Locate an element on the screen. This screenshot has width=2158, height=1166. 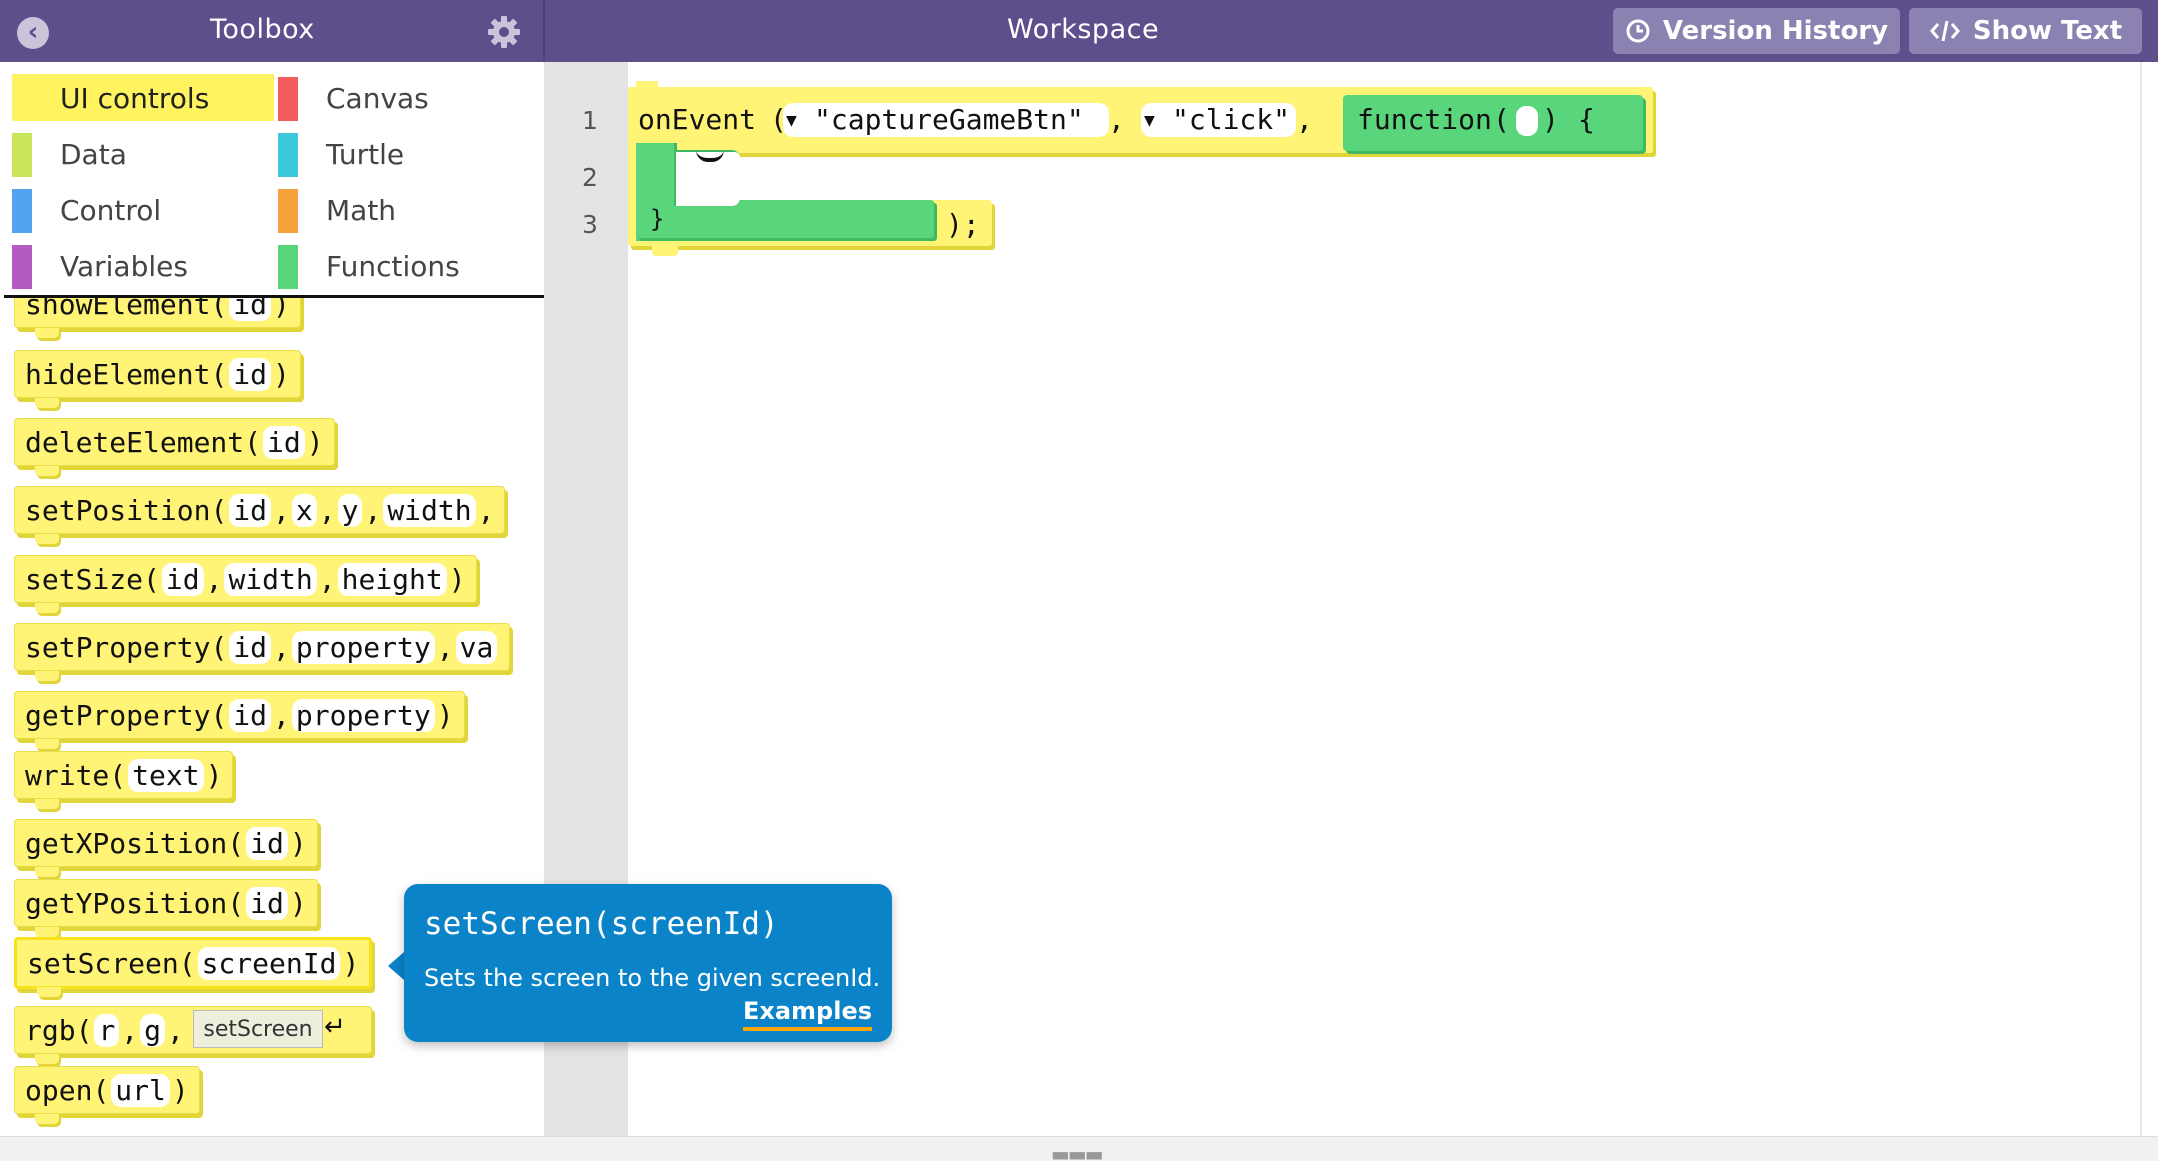
show-text-label: Show Text is located at coordinates (2047, 31).